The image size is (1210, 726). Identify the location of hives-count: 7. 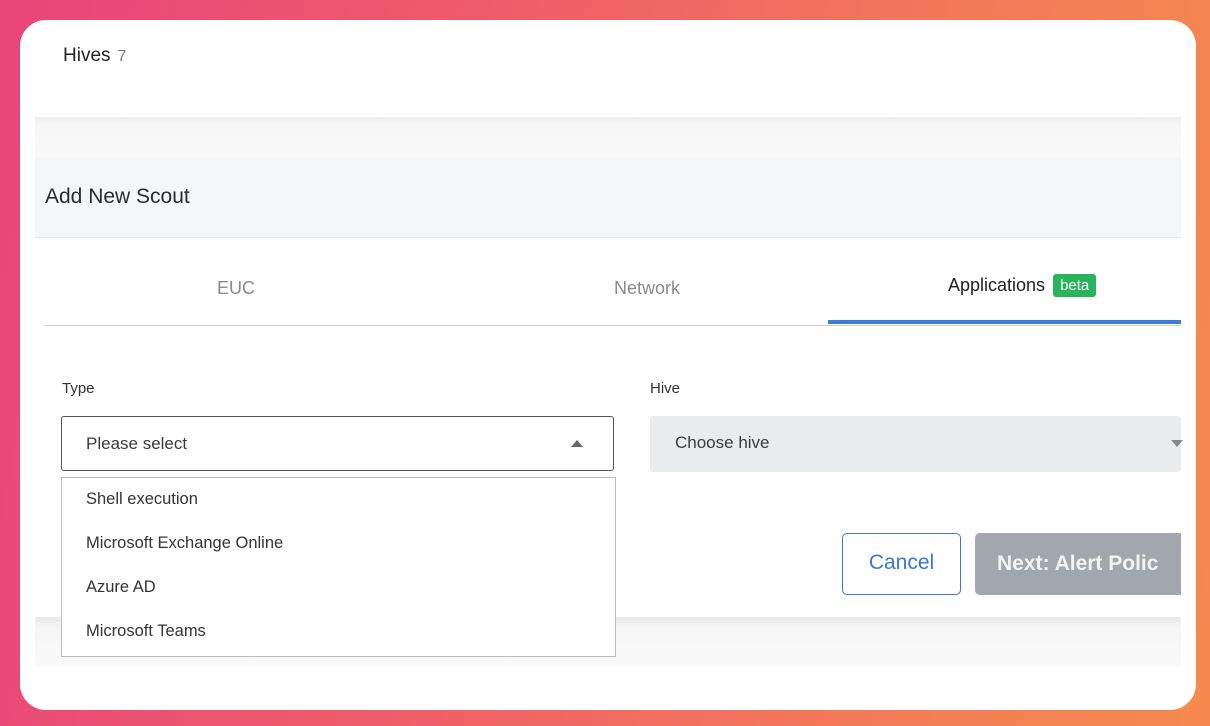
(122, 56).